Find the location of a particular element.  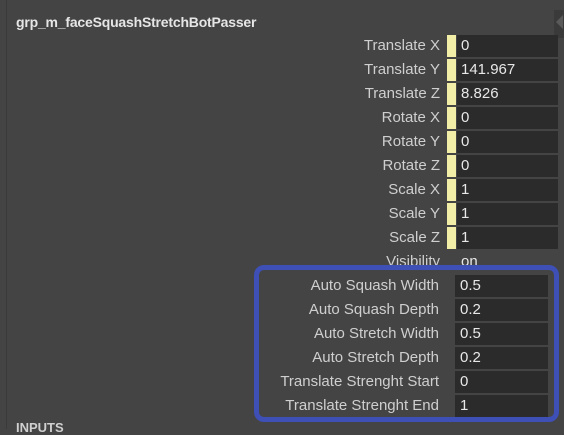

attribute-value: 141.967 is located at coordinates (488, 69).